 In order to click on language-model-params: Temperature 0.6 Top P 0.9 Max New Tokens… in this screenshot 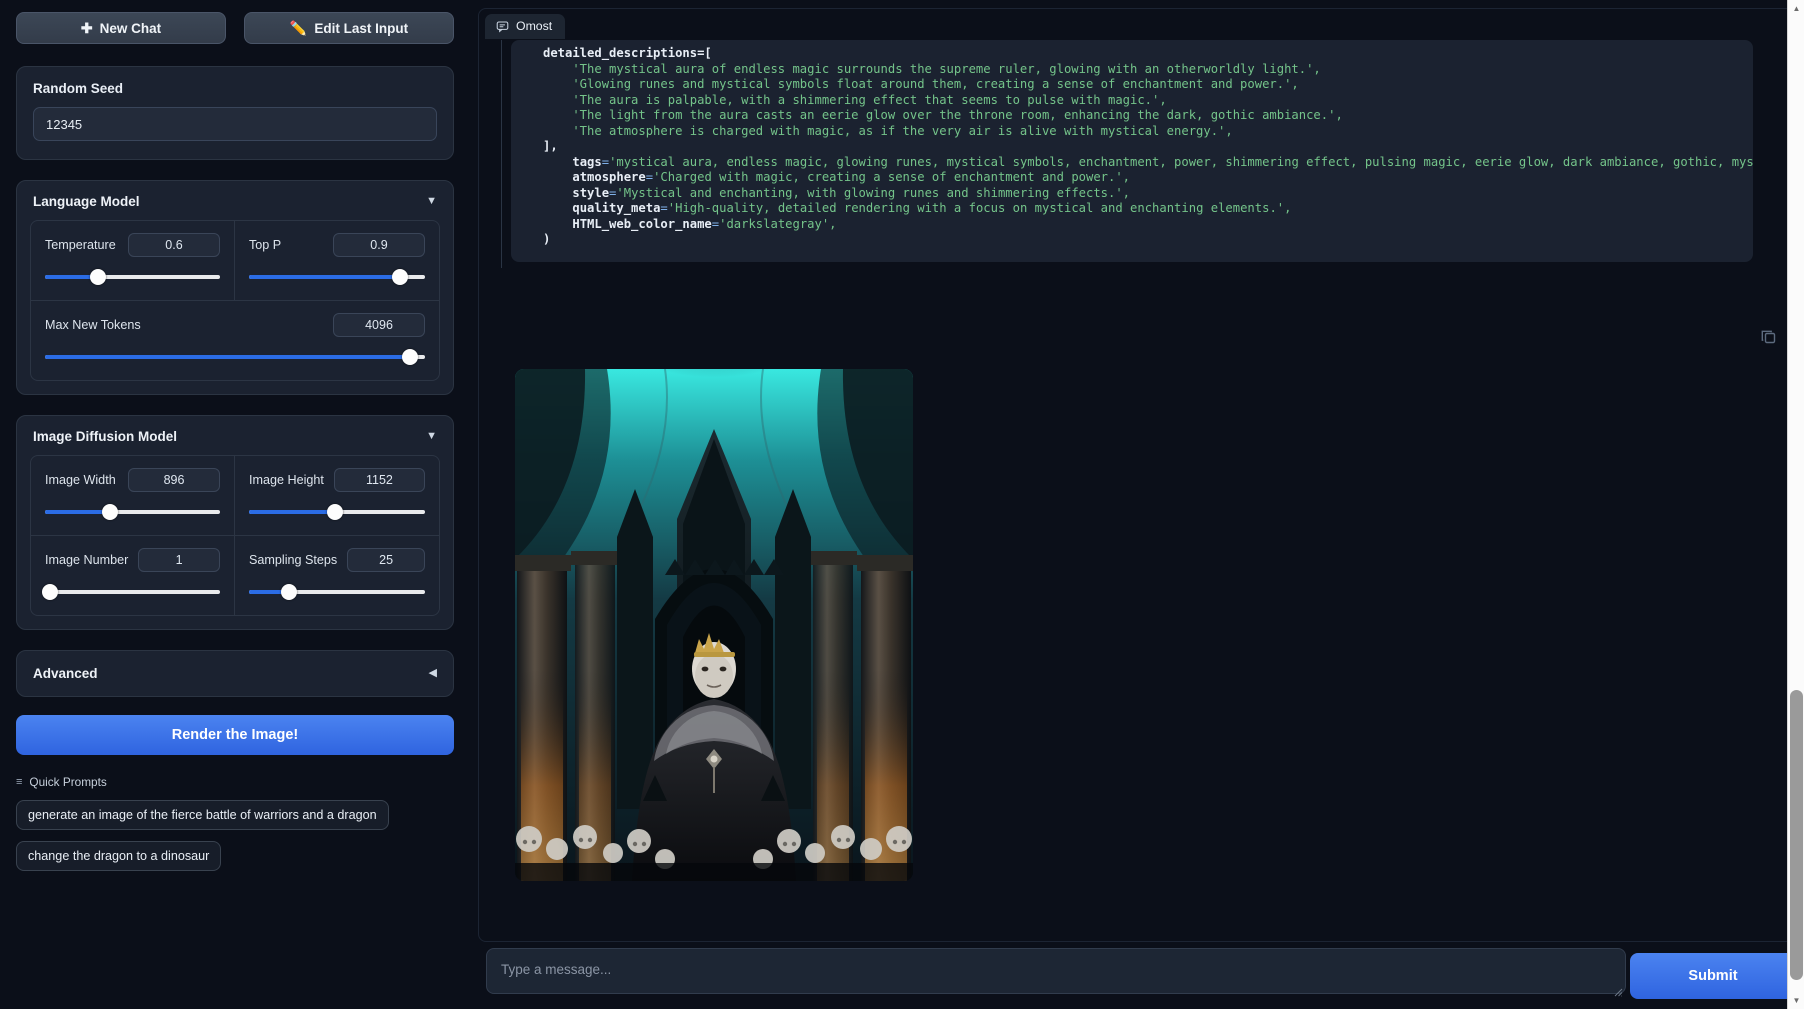, I will do `click(235, 300)`.